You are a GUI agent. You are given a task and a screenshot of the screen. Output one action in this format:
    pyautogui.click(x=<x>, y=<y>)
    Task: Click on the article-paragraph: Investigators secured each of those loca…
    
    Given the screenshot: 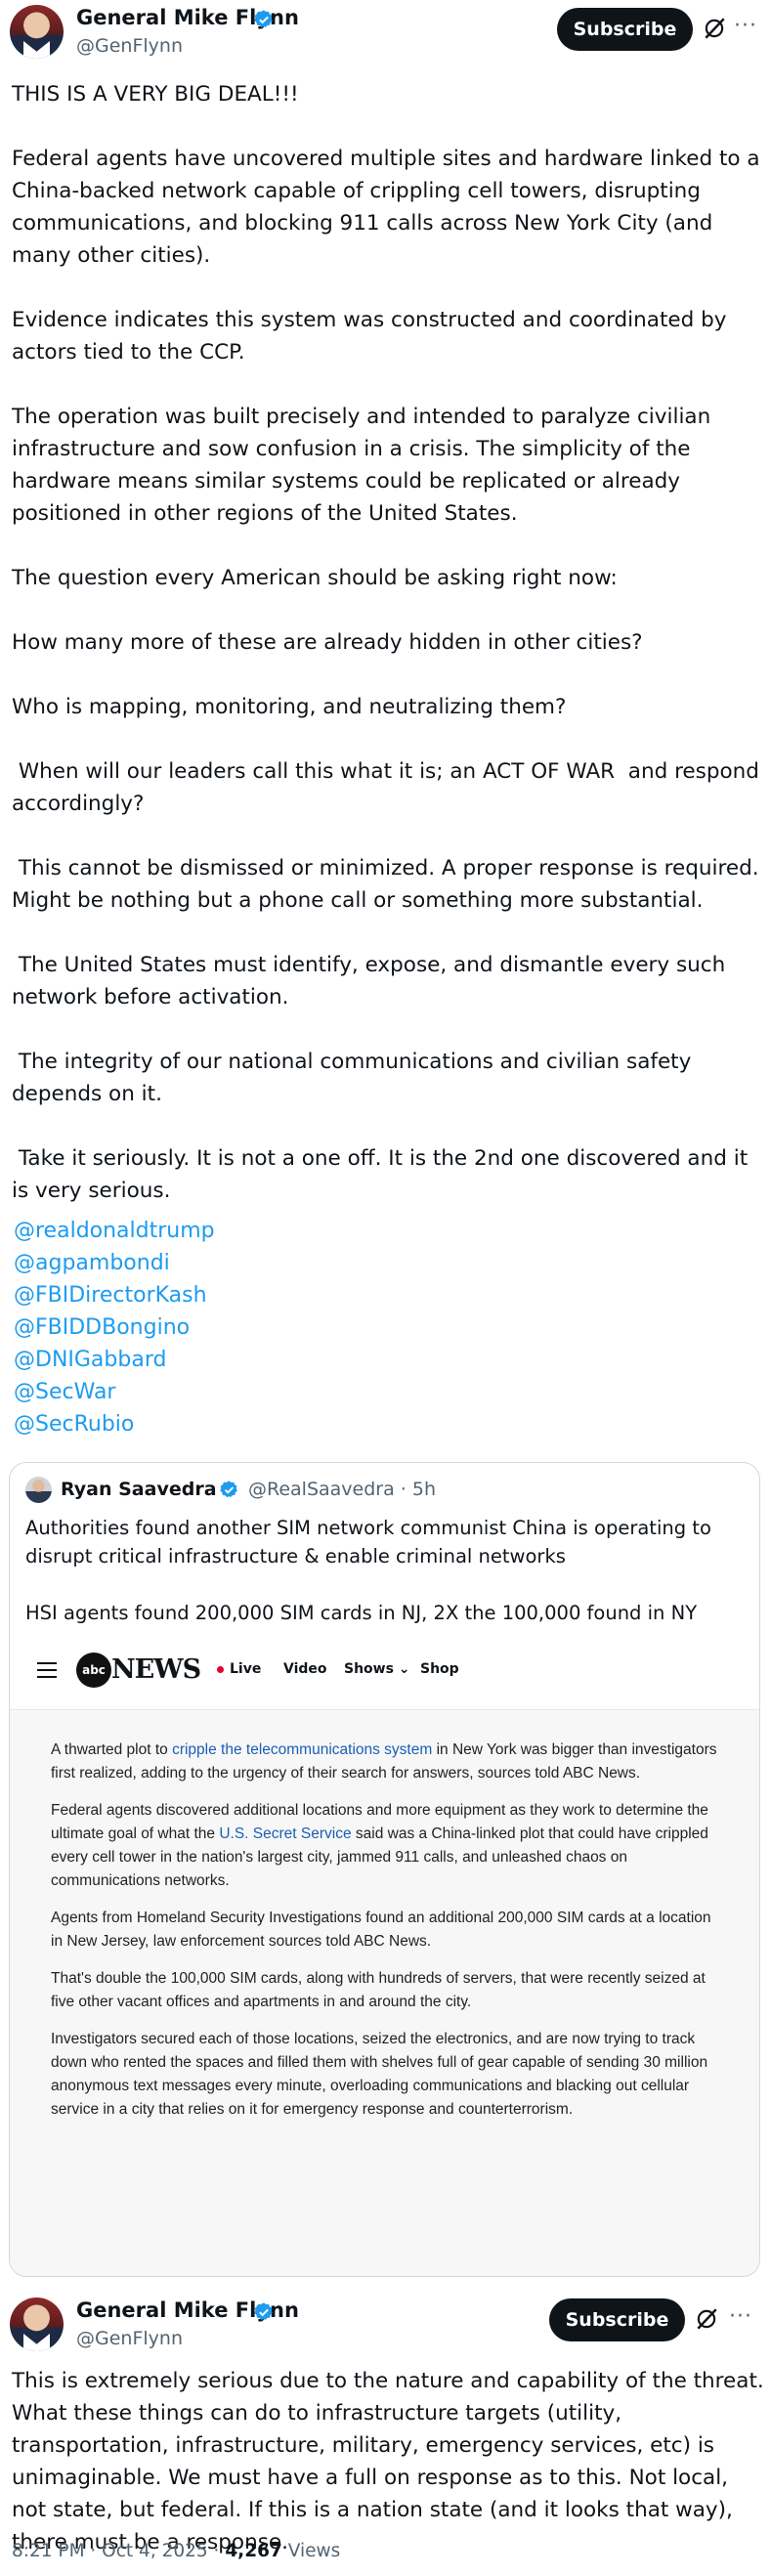 What is the action you would take?
    pyautogui.click(x=379, y=2074)
    